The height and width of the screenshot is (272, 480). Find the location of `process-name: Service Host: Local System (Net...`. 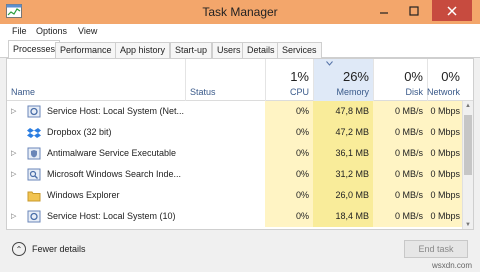

process-name: Service Host: Local System (Net... is located at coordinates (116, 111).